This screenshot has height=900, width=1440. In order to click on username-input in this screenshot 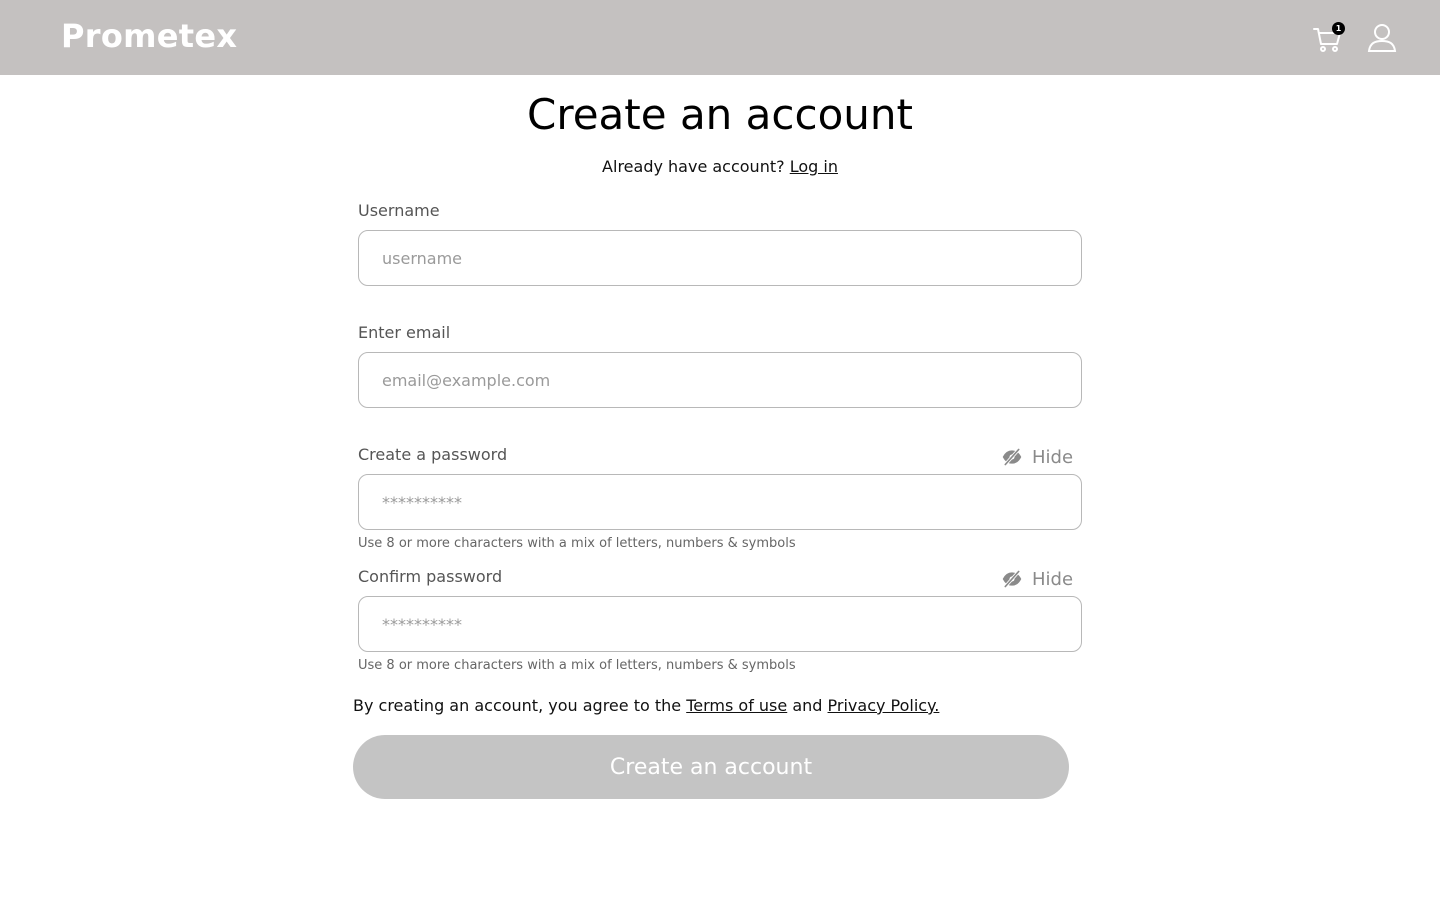, I will do `click(720, 258)`.